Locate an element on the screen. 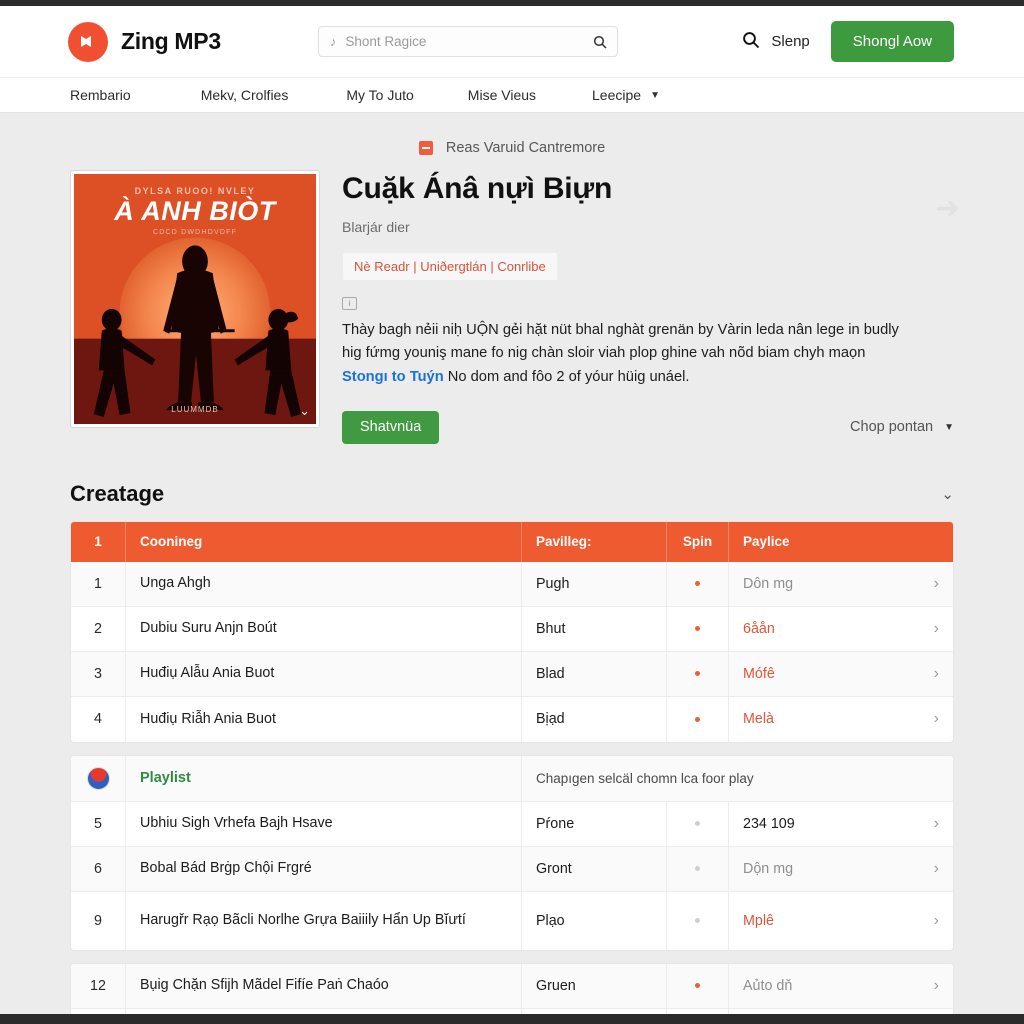 The height and width of the screenshot is (1024, 1024). minus-box-icon is located at coordinates (425, 148).